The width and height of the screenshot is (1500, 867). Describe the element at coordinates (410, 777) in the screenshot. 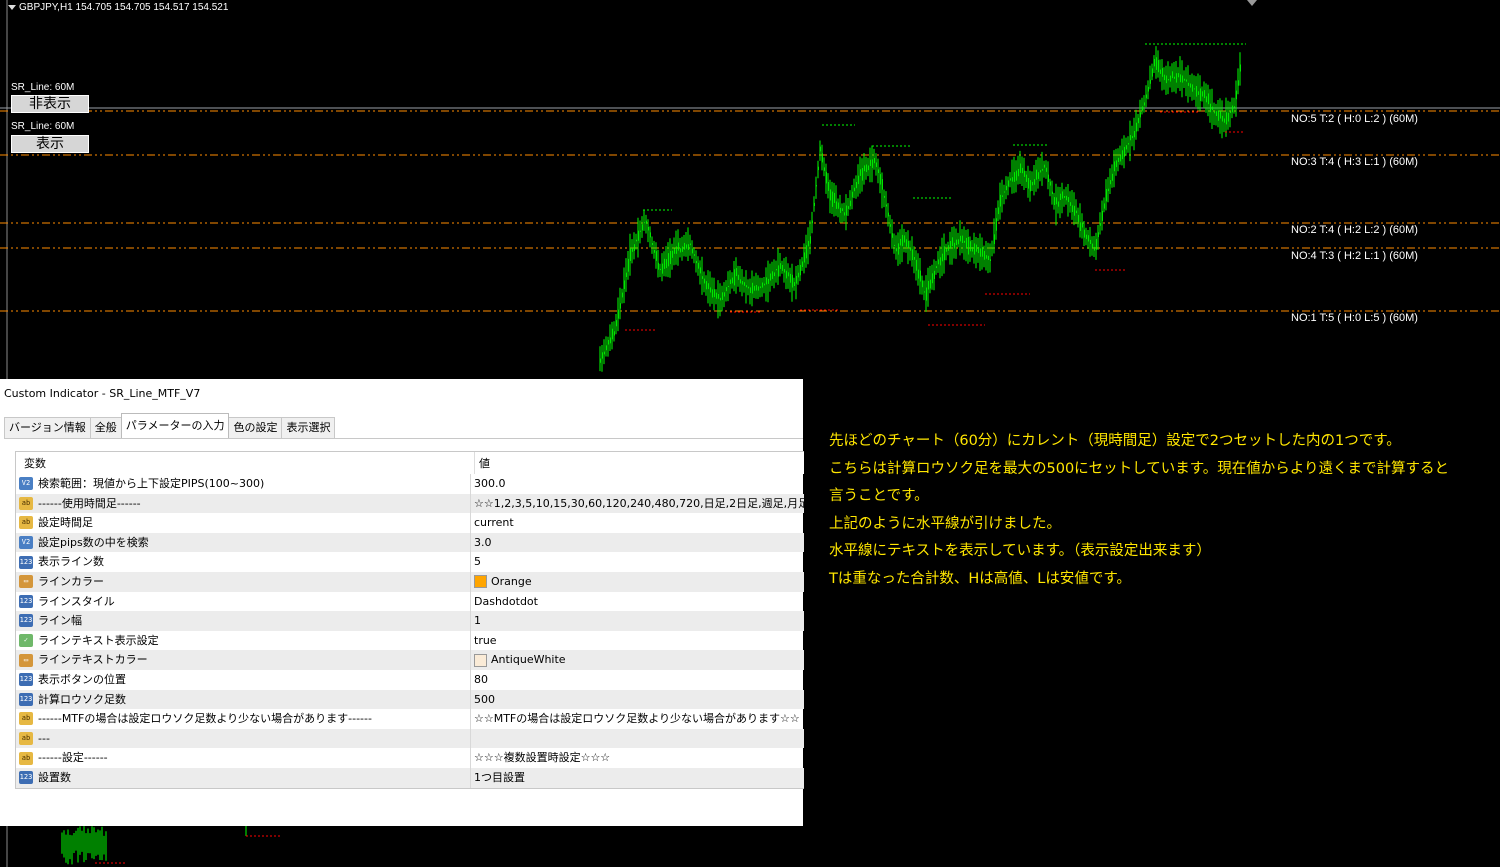

I see `table-row: 123 設置数 1つ目設置` at that location.